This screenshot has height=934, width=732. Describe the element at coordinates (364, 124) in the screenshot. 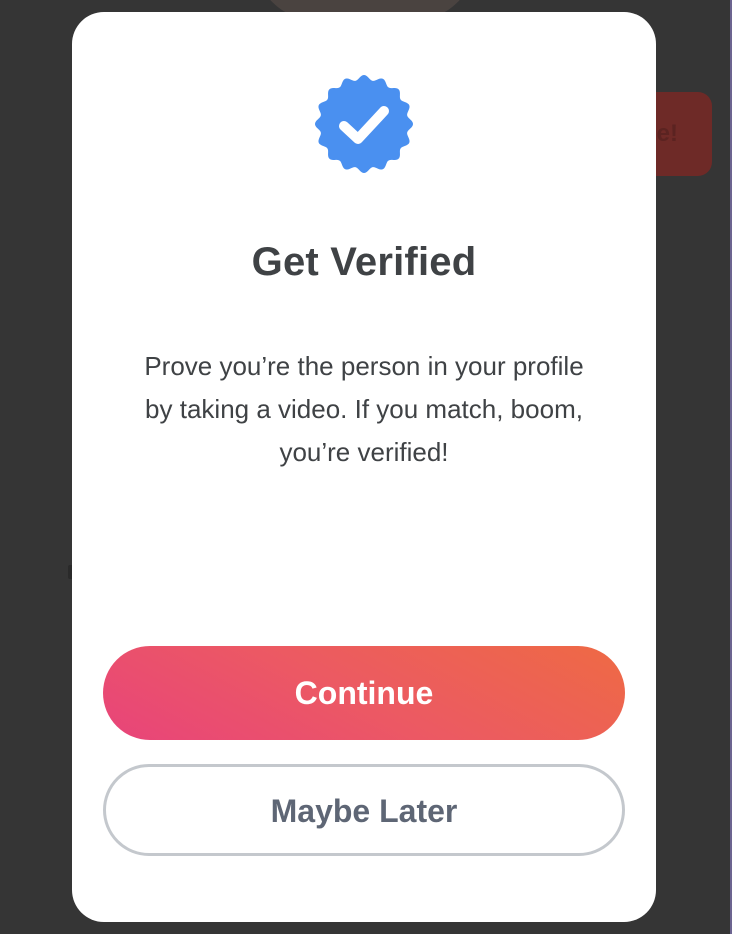

I see `verified-badge-icon` at that location.